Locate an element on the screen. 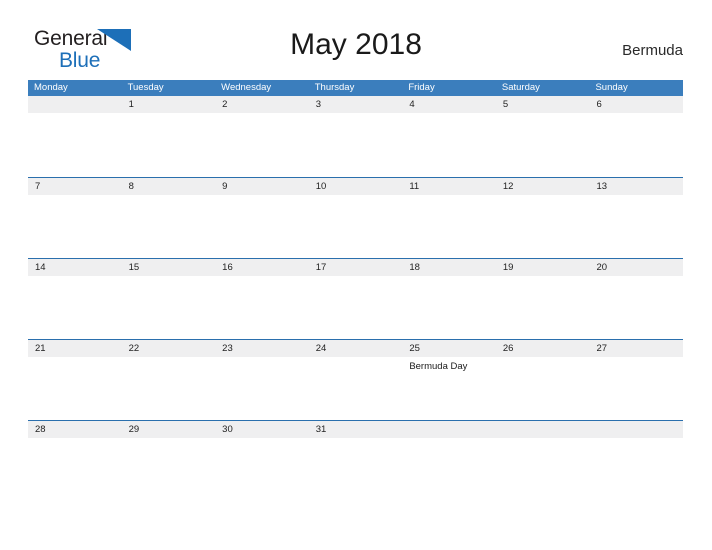 The image size is (712, 550). day-number-band: 123456 is located at coordinates (355, 104).